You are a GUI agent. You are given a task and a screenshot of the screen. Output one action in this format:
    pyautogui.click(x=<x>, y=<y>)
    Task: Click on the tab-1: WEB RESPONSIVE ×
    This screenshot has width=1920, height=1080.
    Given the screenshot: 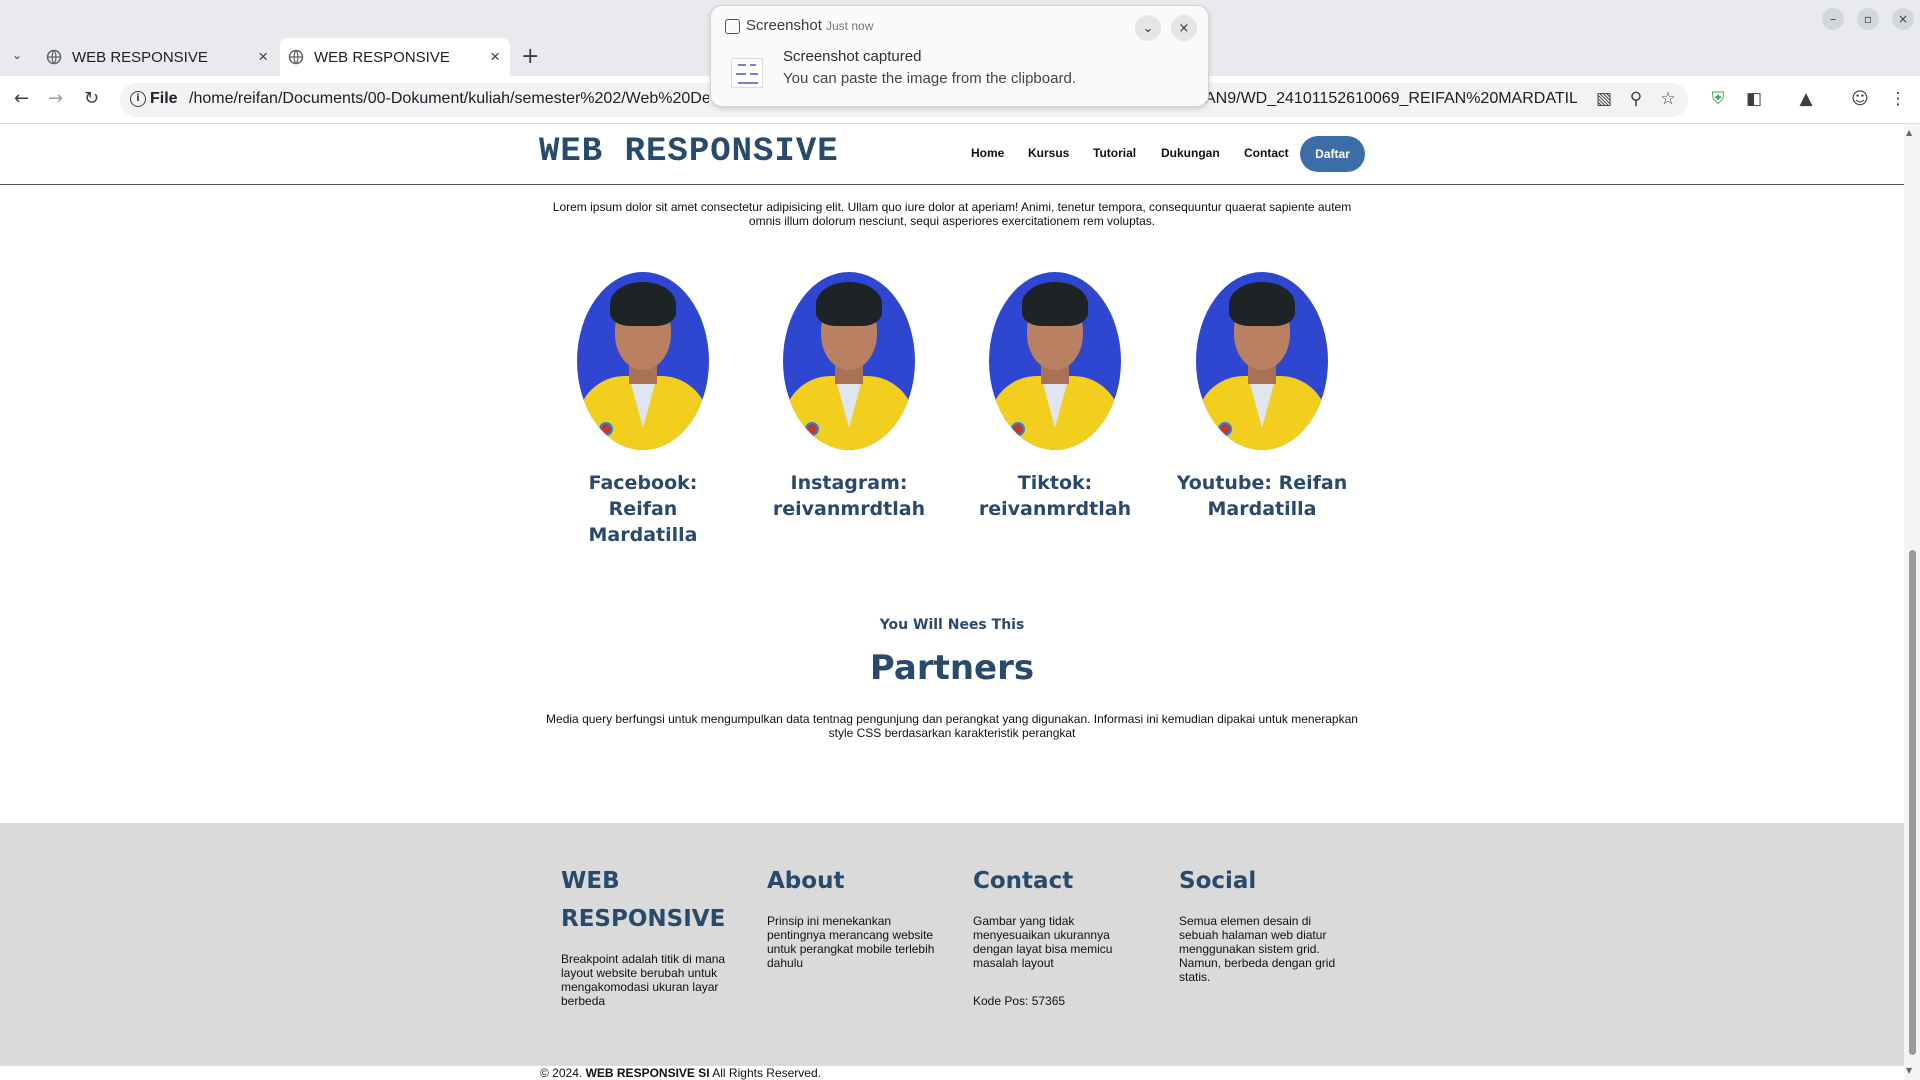 What is the action you would take?
    pyautogui.click(x=162, y=57)
    